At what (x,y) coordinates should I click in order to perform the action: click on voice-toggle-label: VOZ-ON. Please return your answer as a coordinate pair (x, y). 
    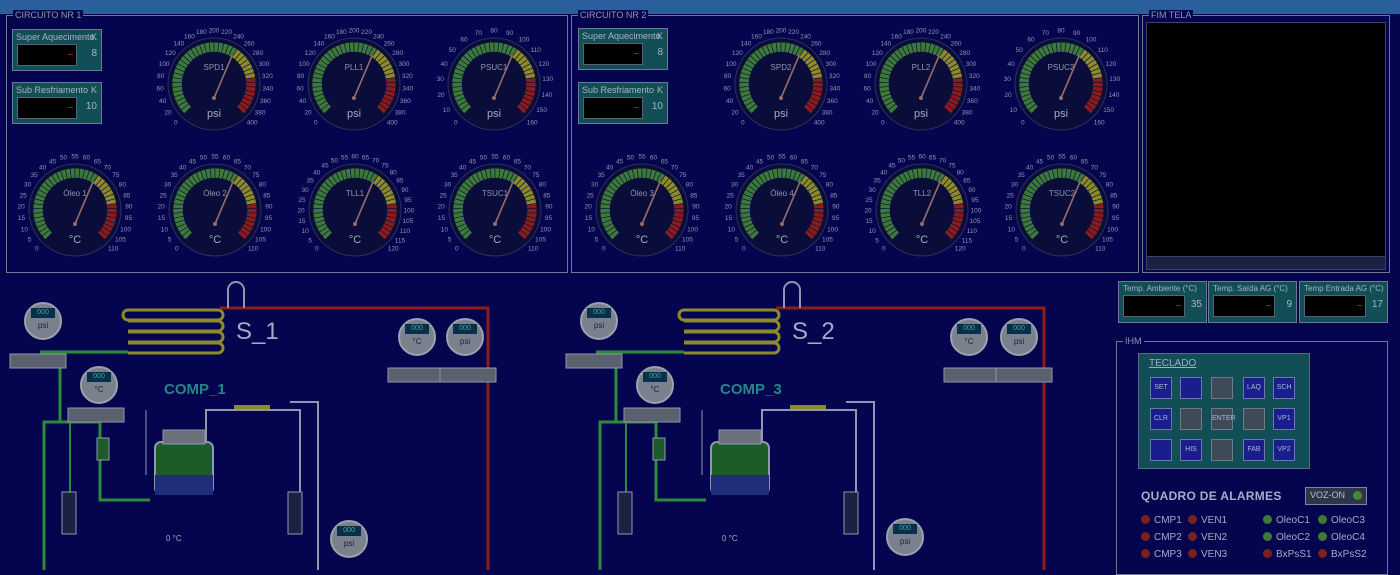
    Looking at the image, I should click on (1327, 495).